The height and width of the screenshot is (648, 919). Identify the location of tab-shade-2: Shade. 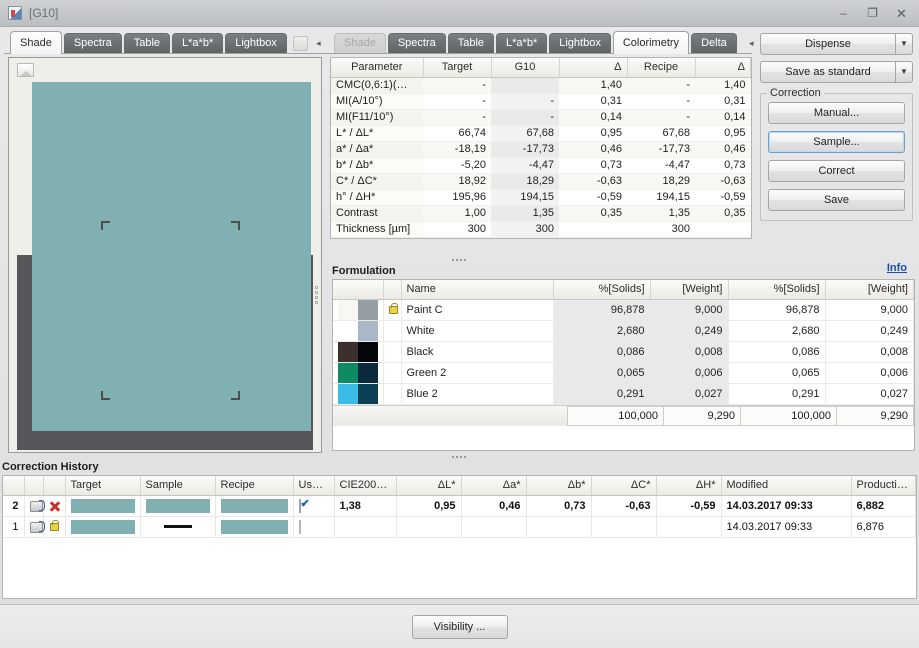
(360, 43).